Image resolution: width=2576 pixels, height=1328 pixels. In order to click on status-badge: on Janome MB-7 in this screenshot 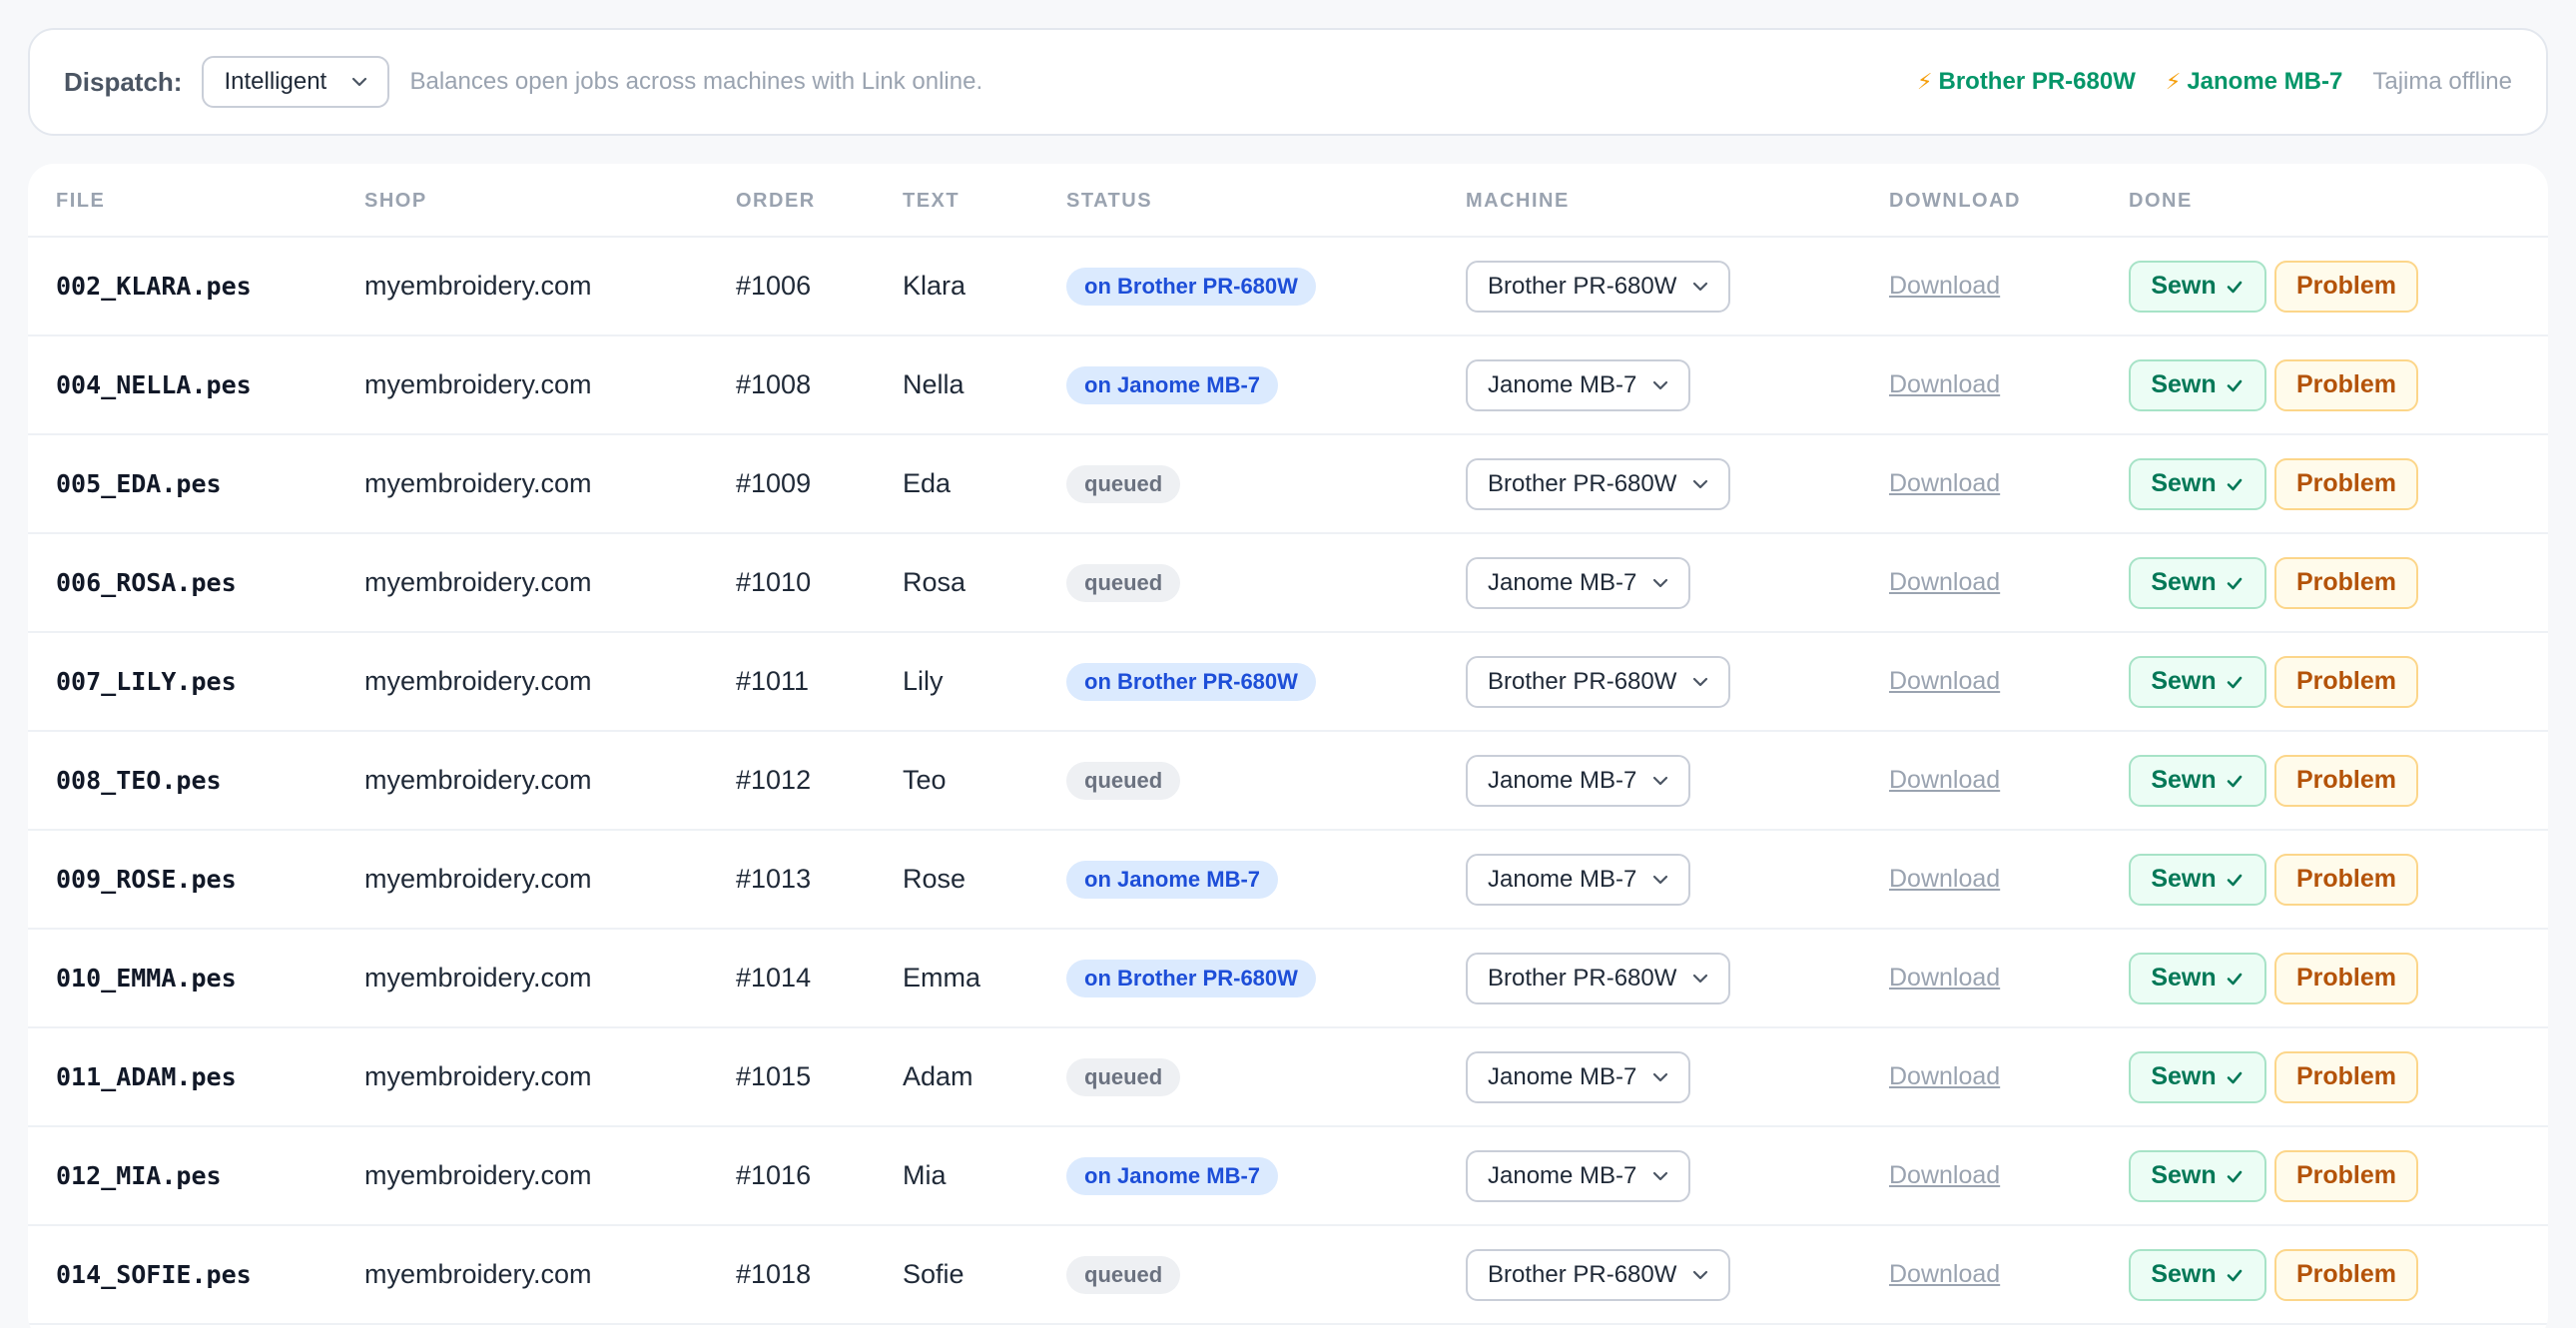, I will do `click(1172, 384)`.